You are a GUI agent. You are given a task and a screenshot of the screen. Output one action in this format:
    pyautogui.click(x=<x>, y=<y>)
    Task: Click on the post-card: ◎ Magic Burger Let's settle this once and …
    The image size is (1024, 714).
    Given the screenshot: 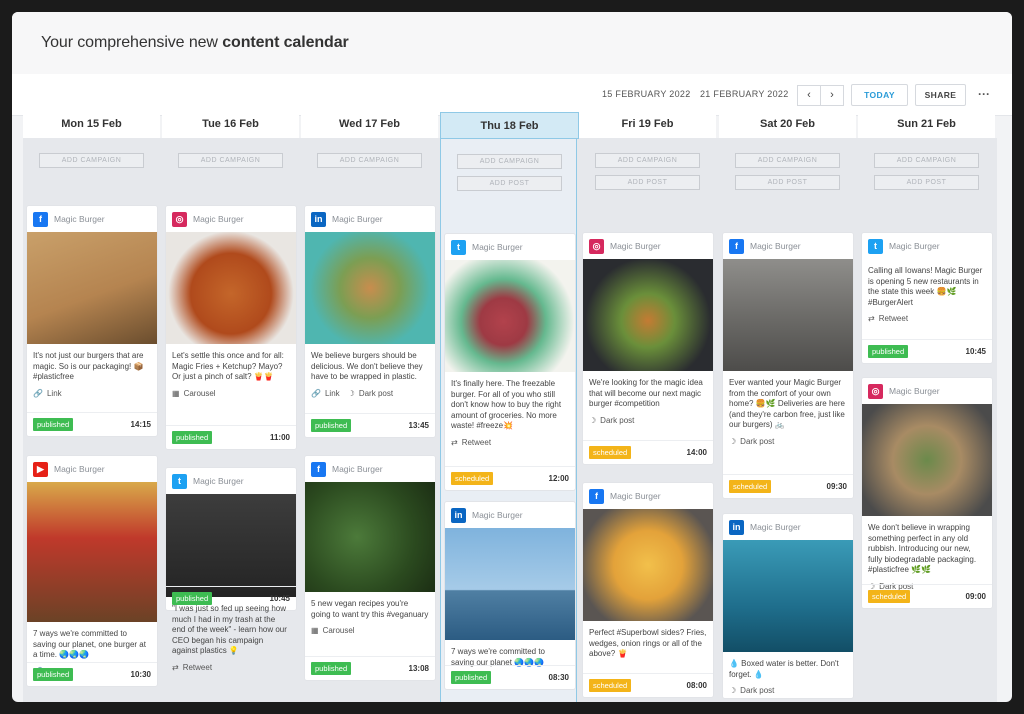 What is the action you would take?
    pyautogui.click(x=231, y=327)
    